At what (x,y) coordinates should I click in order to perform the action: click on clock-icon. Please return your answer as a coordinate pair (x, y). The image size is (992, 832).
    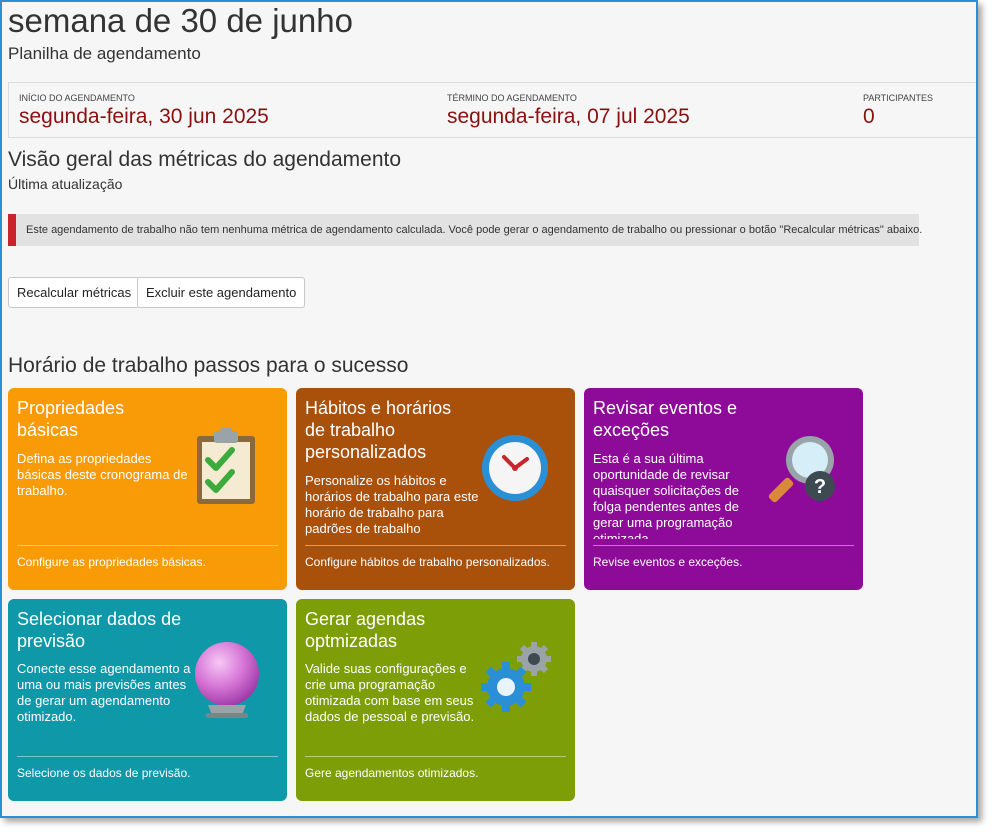
    Looking at the image, I should click on (515, 470).